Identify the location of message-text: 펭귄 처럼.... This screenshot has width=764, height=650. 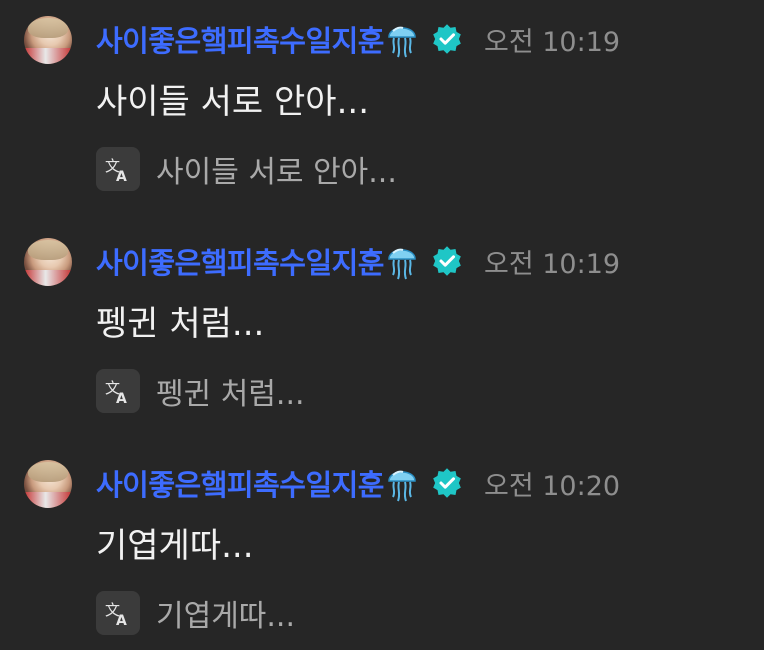
(180, 324).